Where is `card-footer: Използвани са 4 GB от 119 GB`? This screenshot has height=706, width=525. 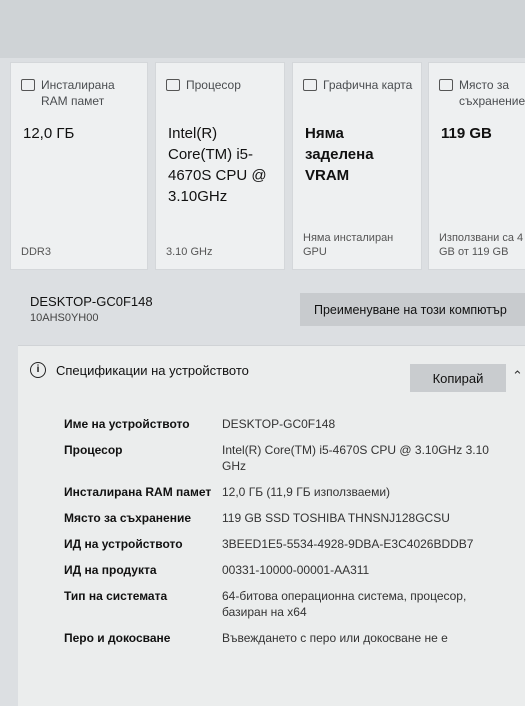
card-footer: Използвани са 4 GB от 119 GB is located at coordinates (481, 245).